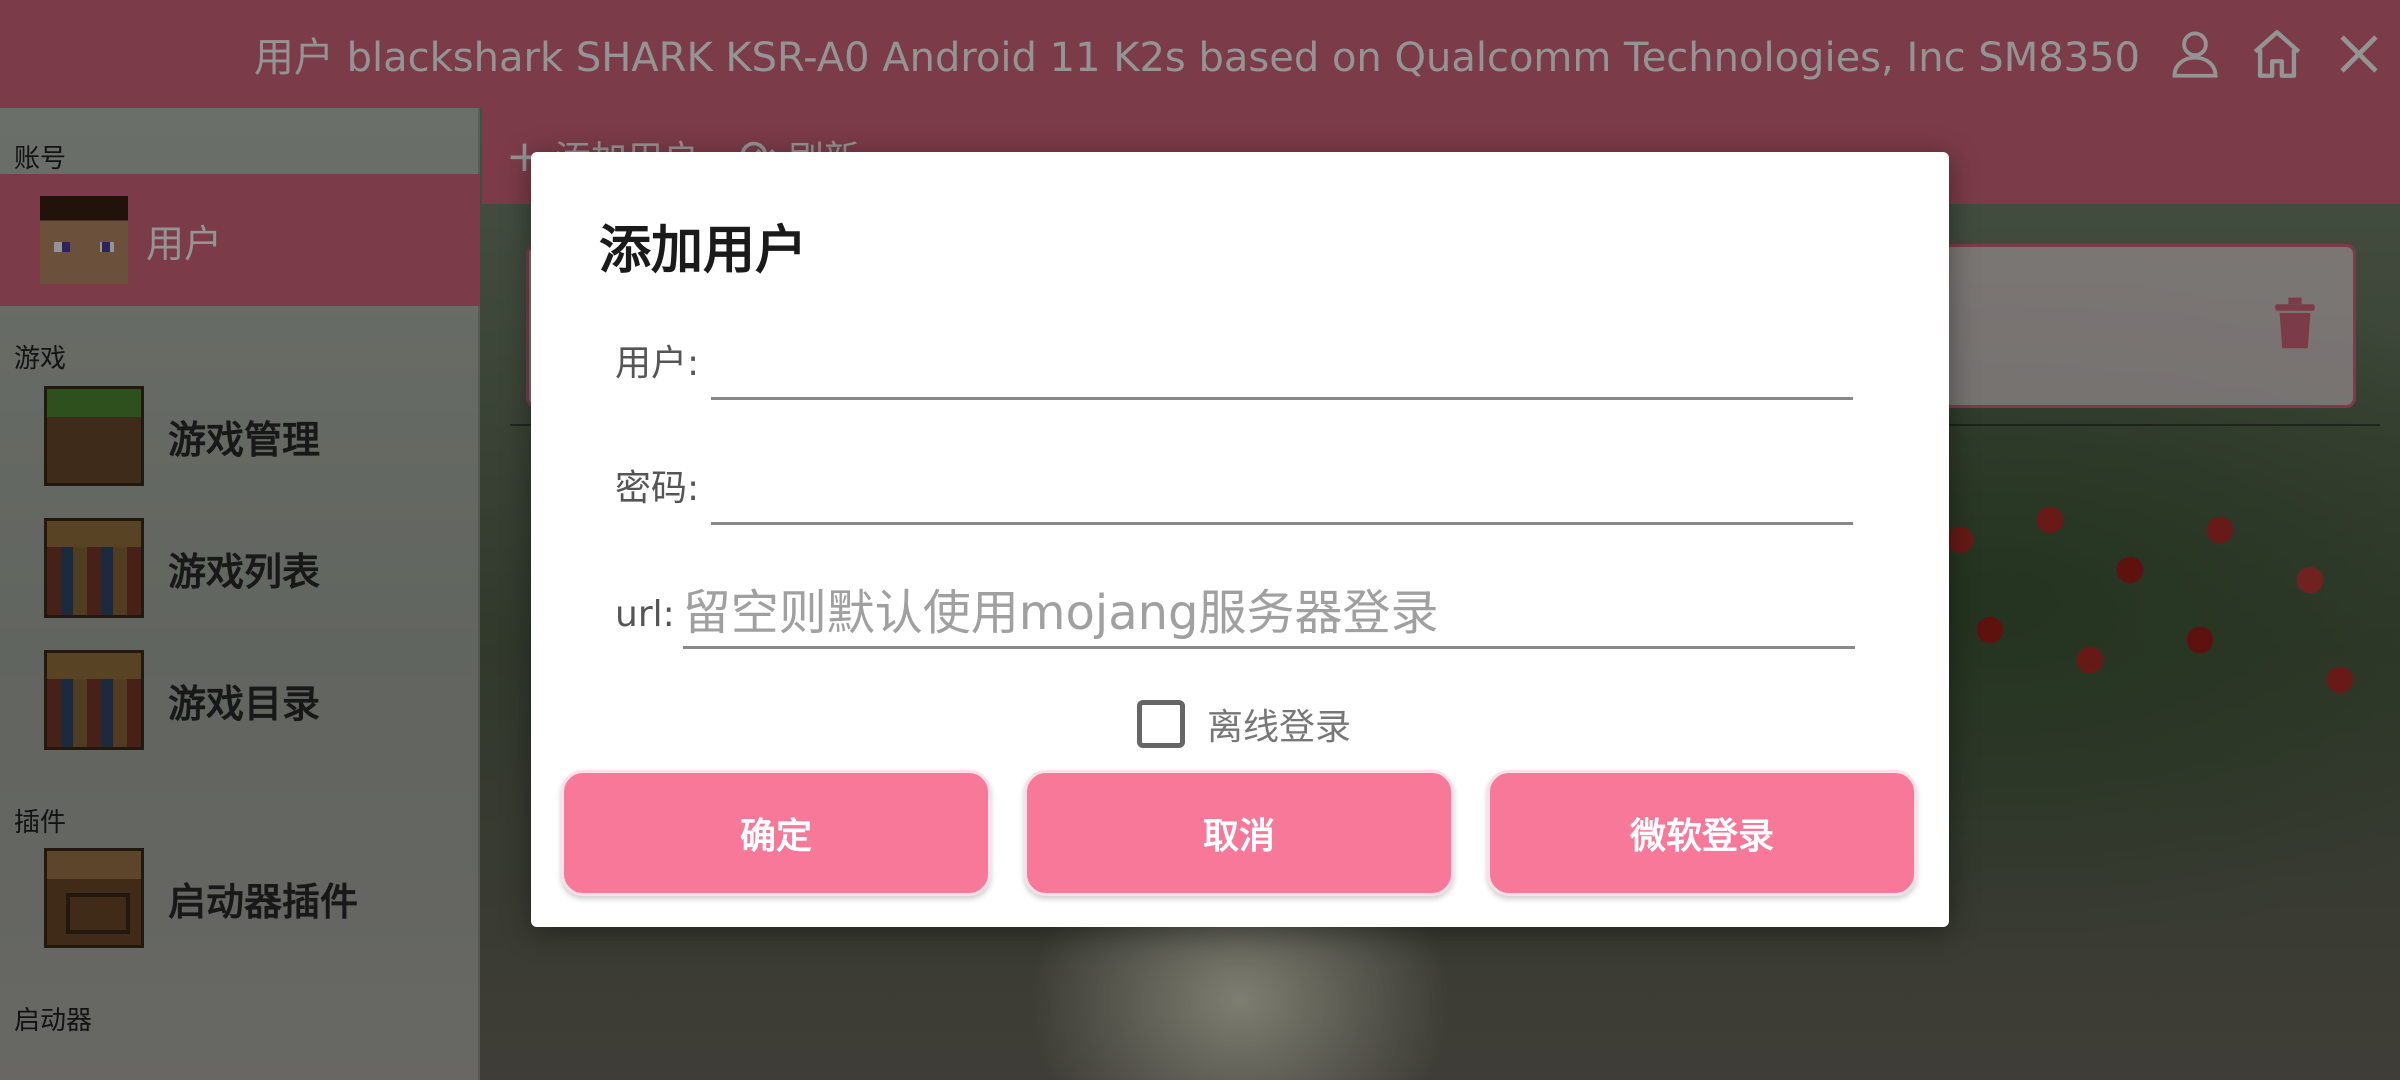 The width and height of the screenshot is (2400, 1080). I want to click on username-label: 用户:, so click(657, 363).